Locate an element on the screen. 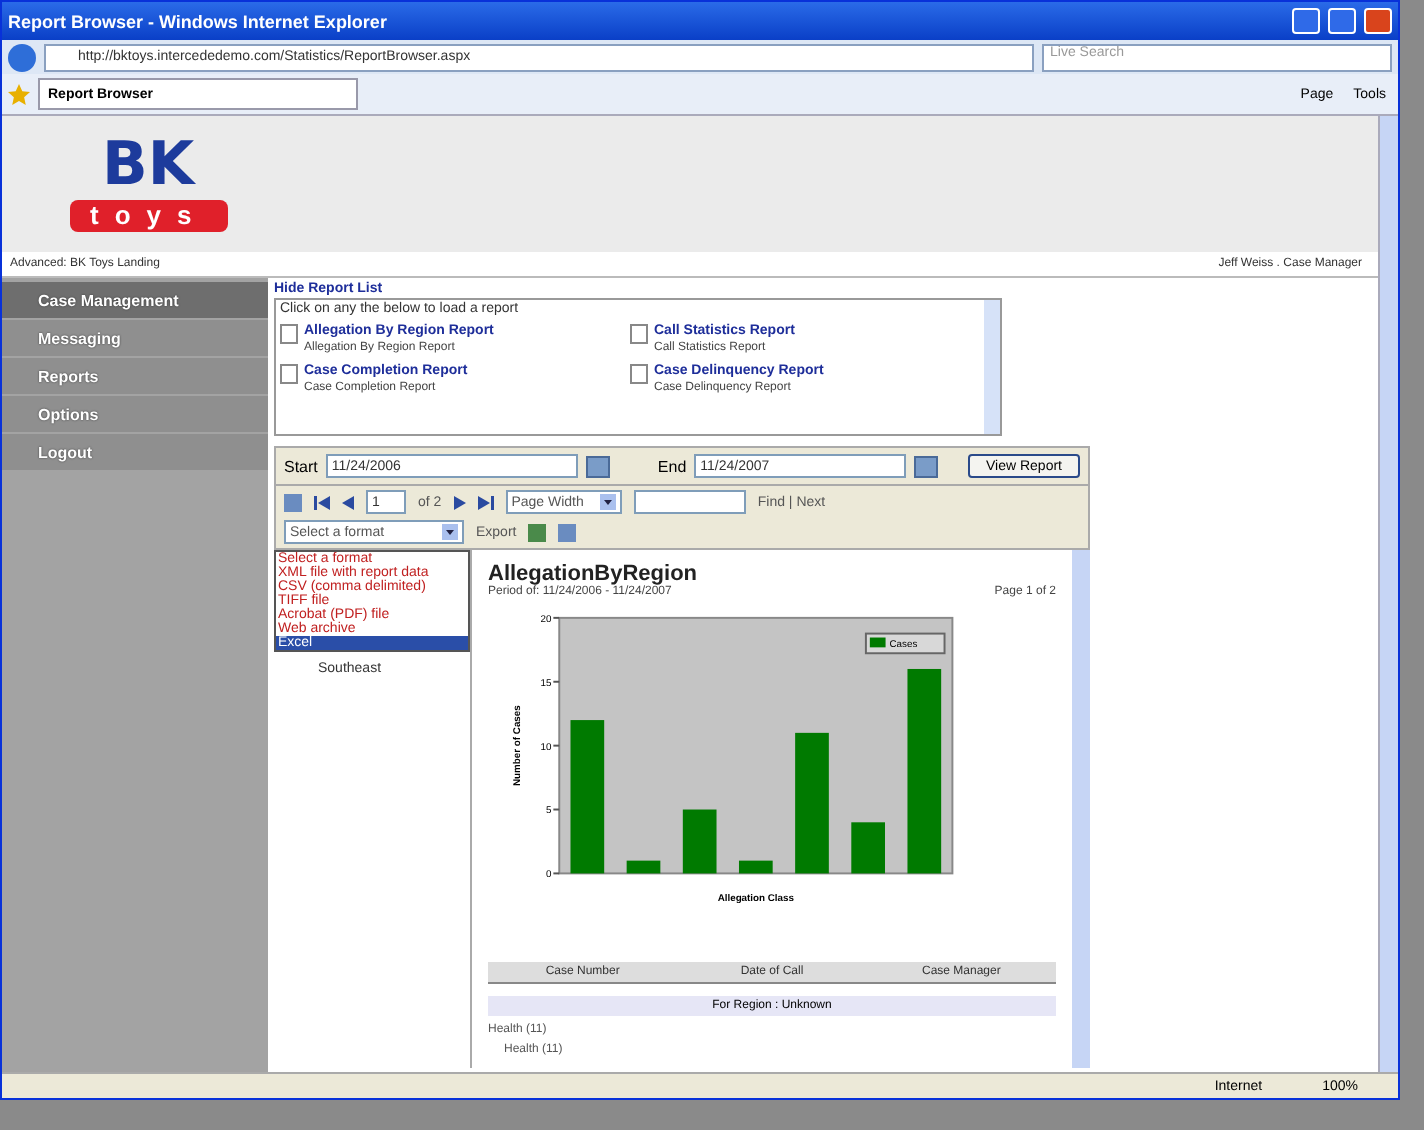 Image resolution: width=1424 pixels, height=1130 pixels. last-page-icon is located at coordinates (485, 502).